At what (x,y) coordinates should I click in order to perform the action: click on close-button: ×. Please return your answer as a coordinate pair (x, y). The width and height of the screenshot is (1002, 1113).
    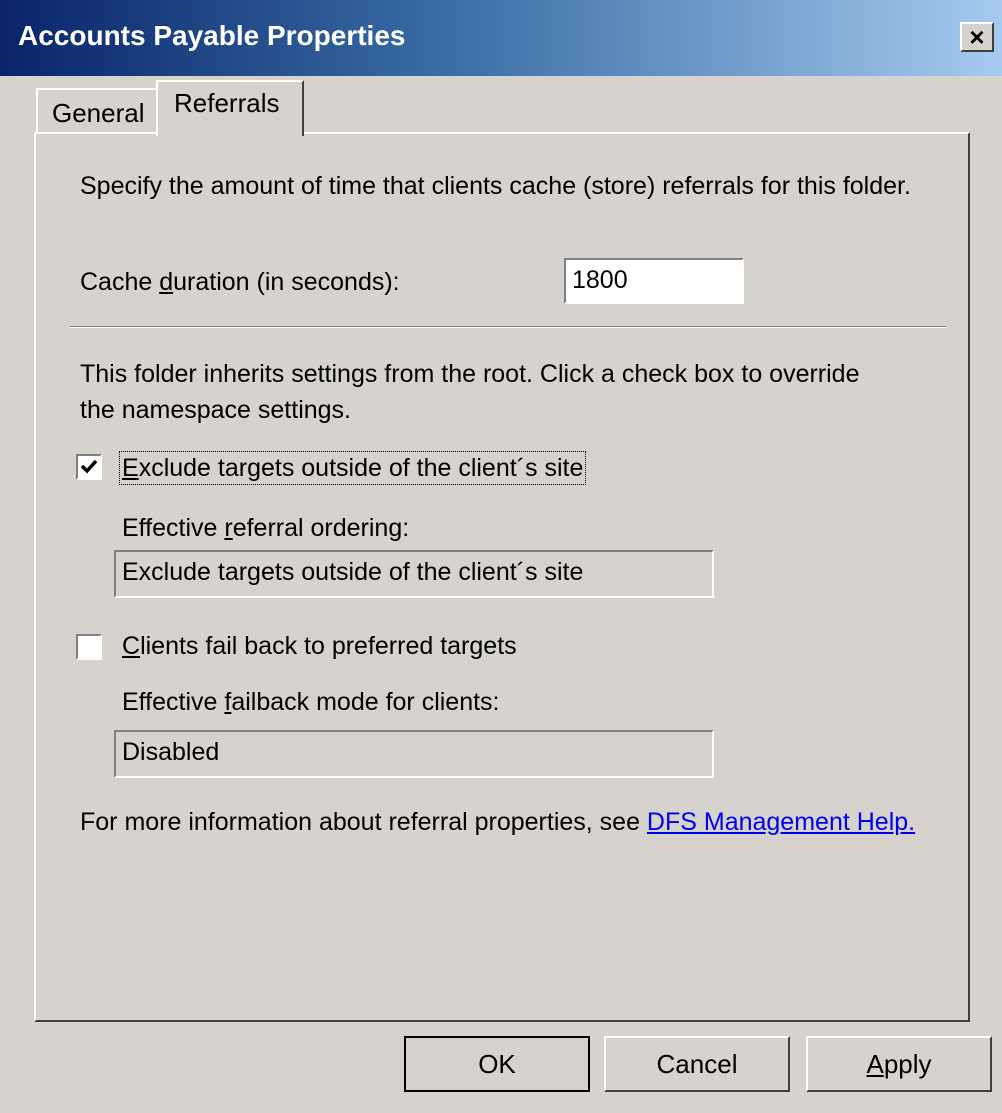
    Looking at the image, I should click on (977, 37).